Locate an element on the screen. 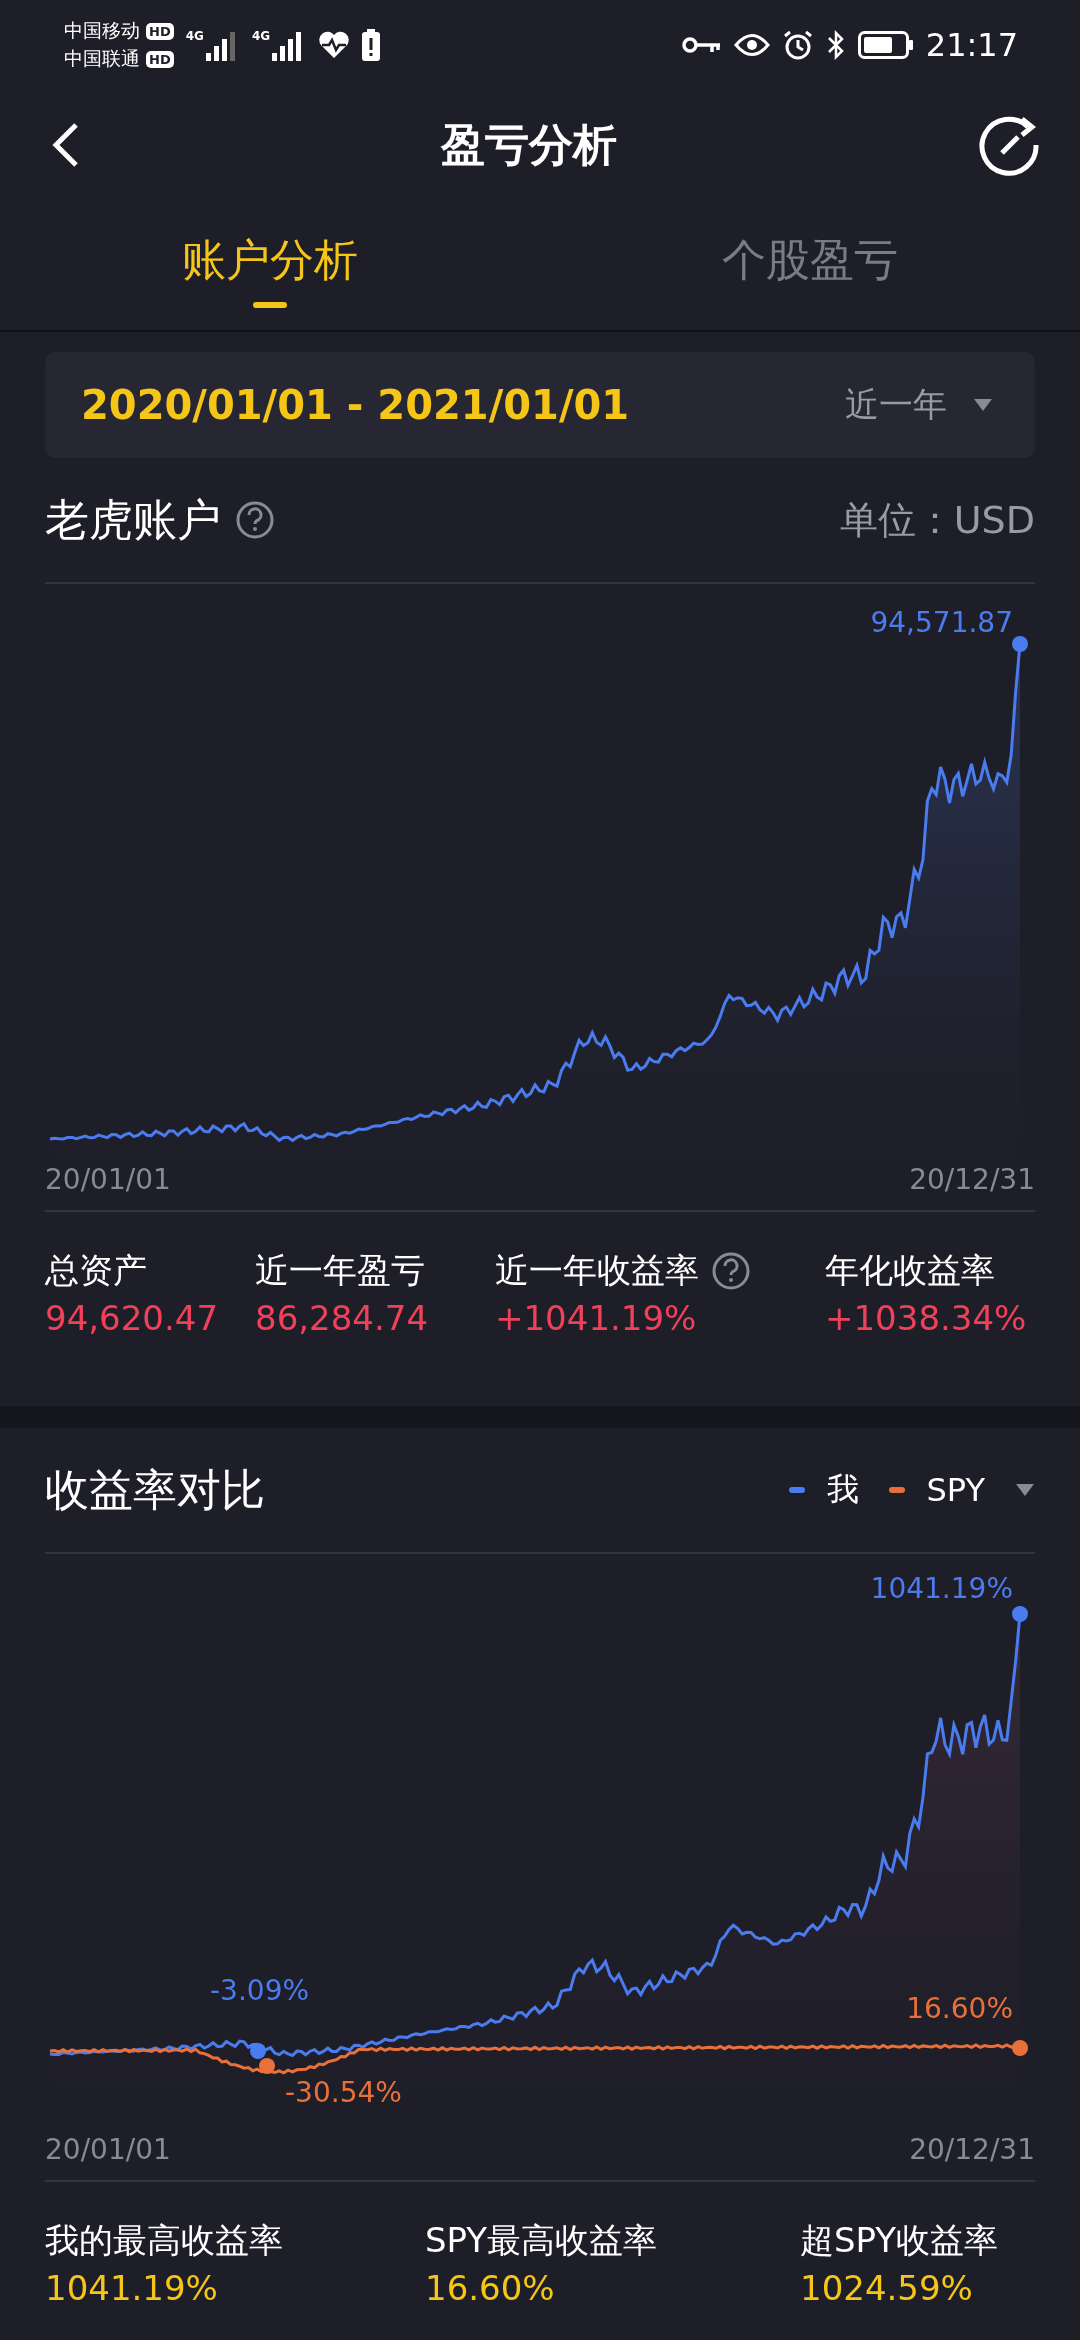  chart-value-label: 16.60% is located at coordinates (959, 2008).